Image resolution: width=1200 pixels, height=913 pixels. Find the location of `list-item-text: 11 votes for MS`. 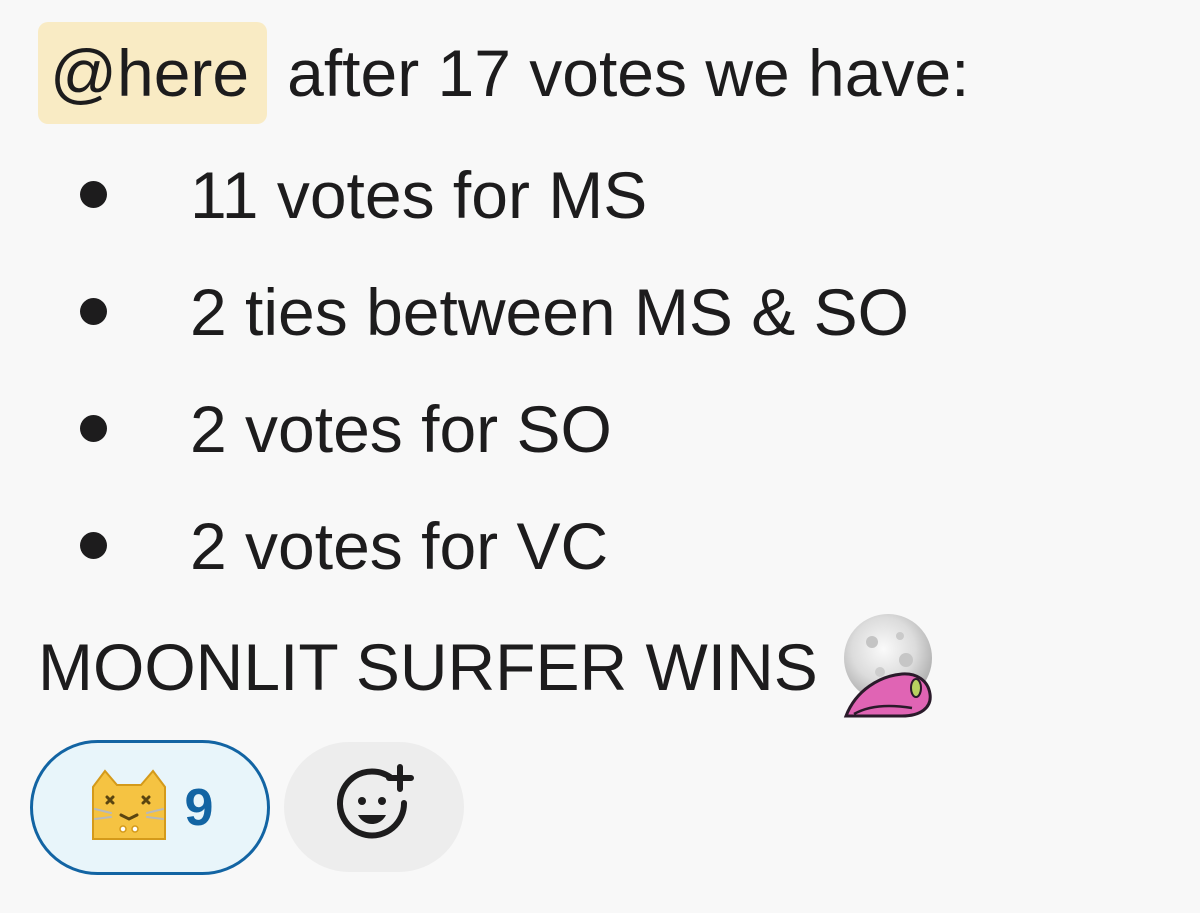

list-item-text: 11 votes for MS is located at coordinates (419, 195).